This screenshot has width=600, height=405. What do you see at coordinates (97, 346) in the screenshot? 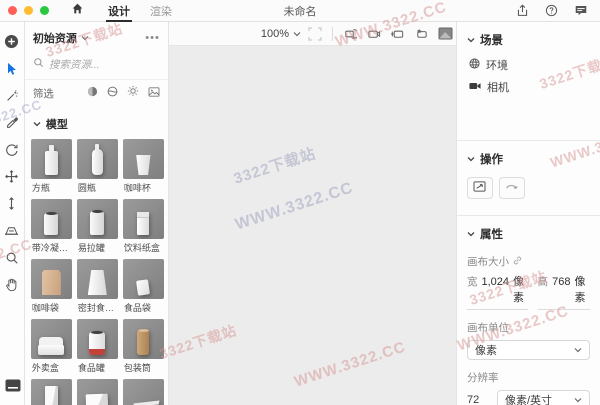
I see `asset-item: 食品罐` at bounding box center [97, 346].